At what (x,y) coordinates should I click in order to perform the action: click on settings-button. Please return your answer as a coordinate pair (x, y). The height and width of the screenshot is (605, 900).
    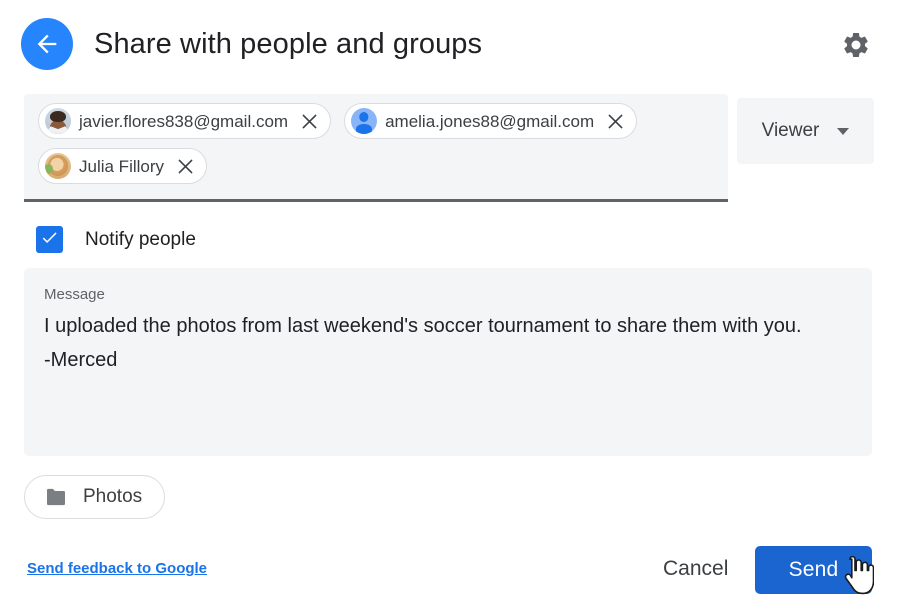
    Looking at the image, I should click on (856, 47).